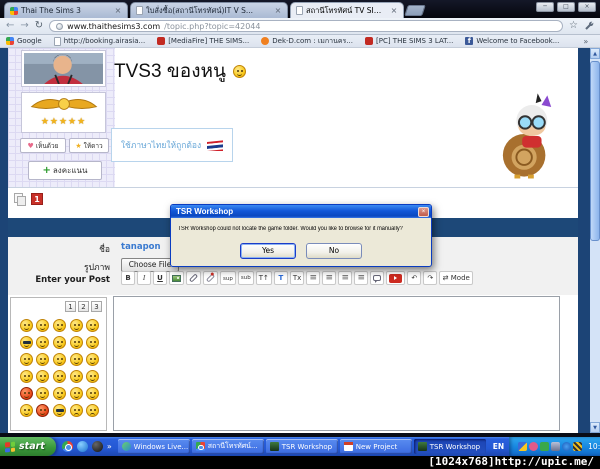  Describe the element at coordinates (109, 446) in the screenshot. I see `quick-launch-chevron: »` at that location.